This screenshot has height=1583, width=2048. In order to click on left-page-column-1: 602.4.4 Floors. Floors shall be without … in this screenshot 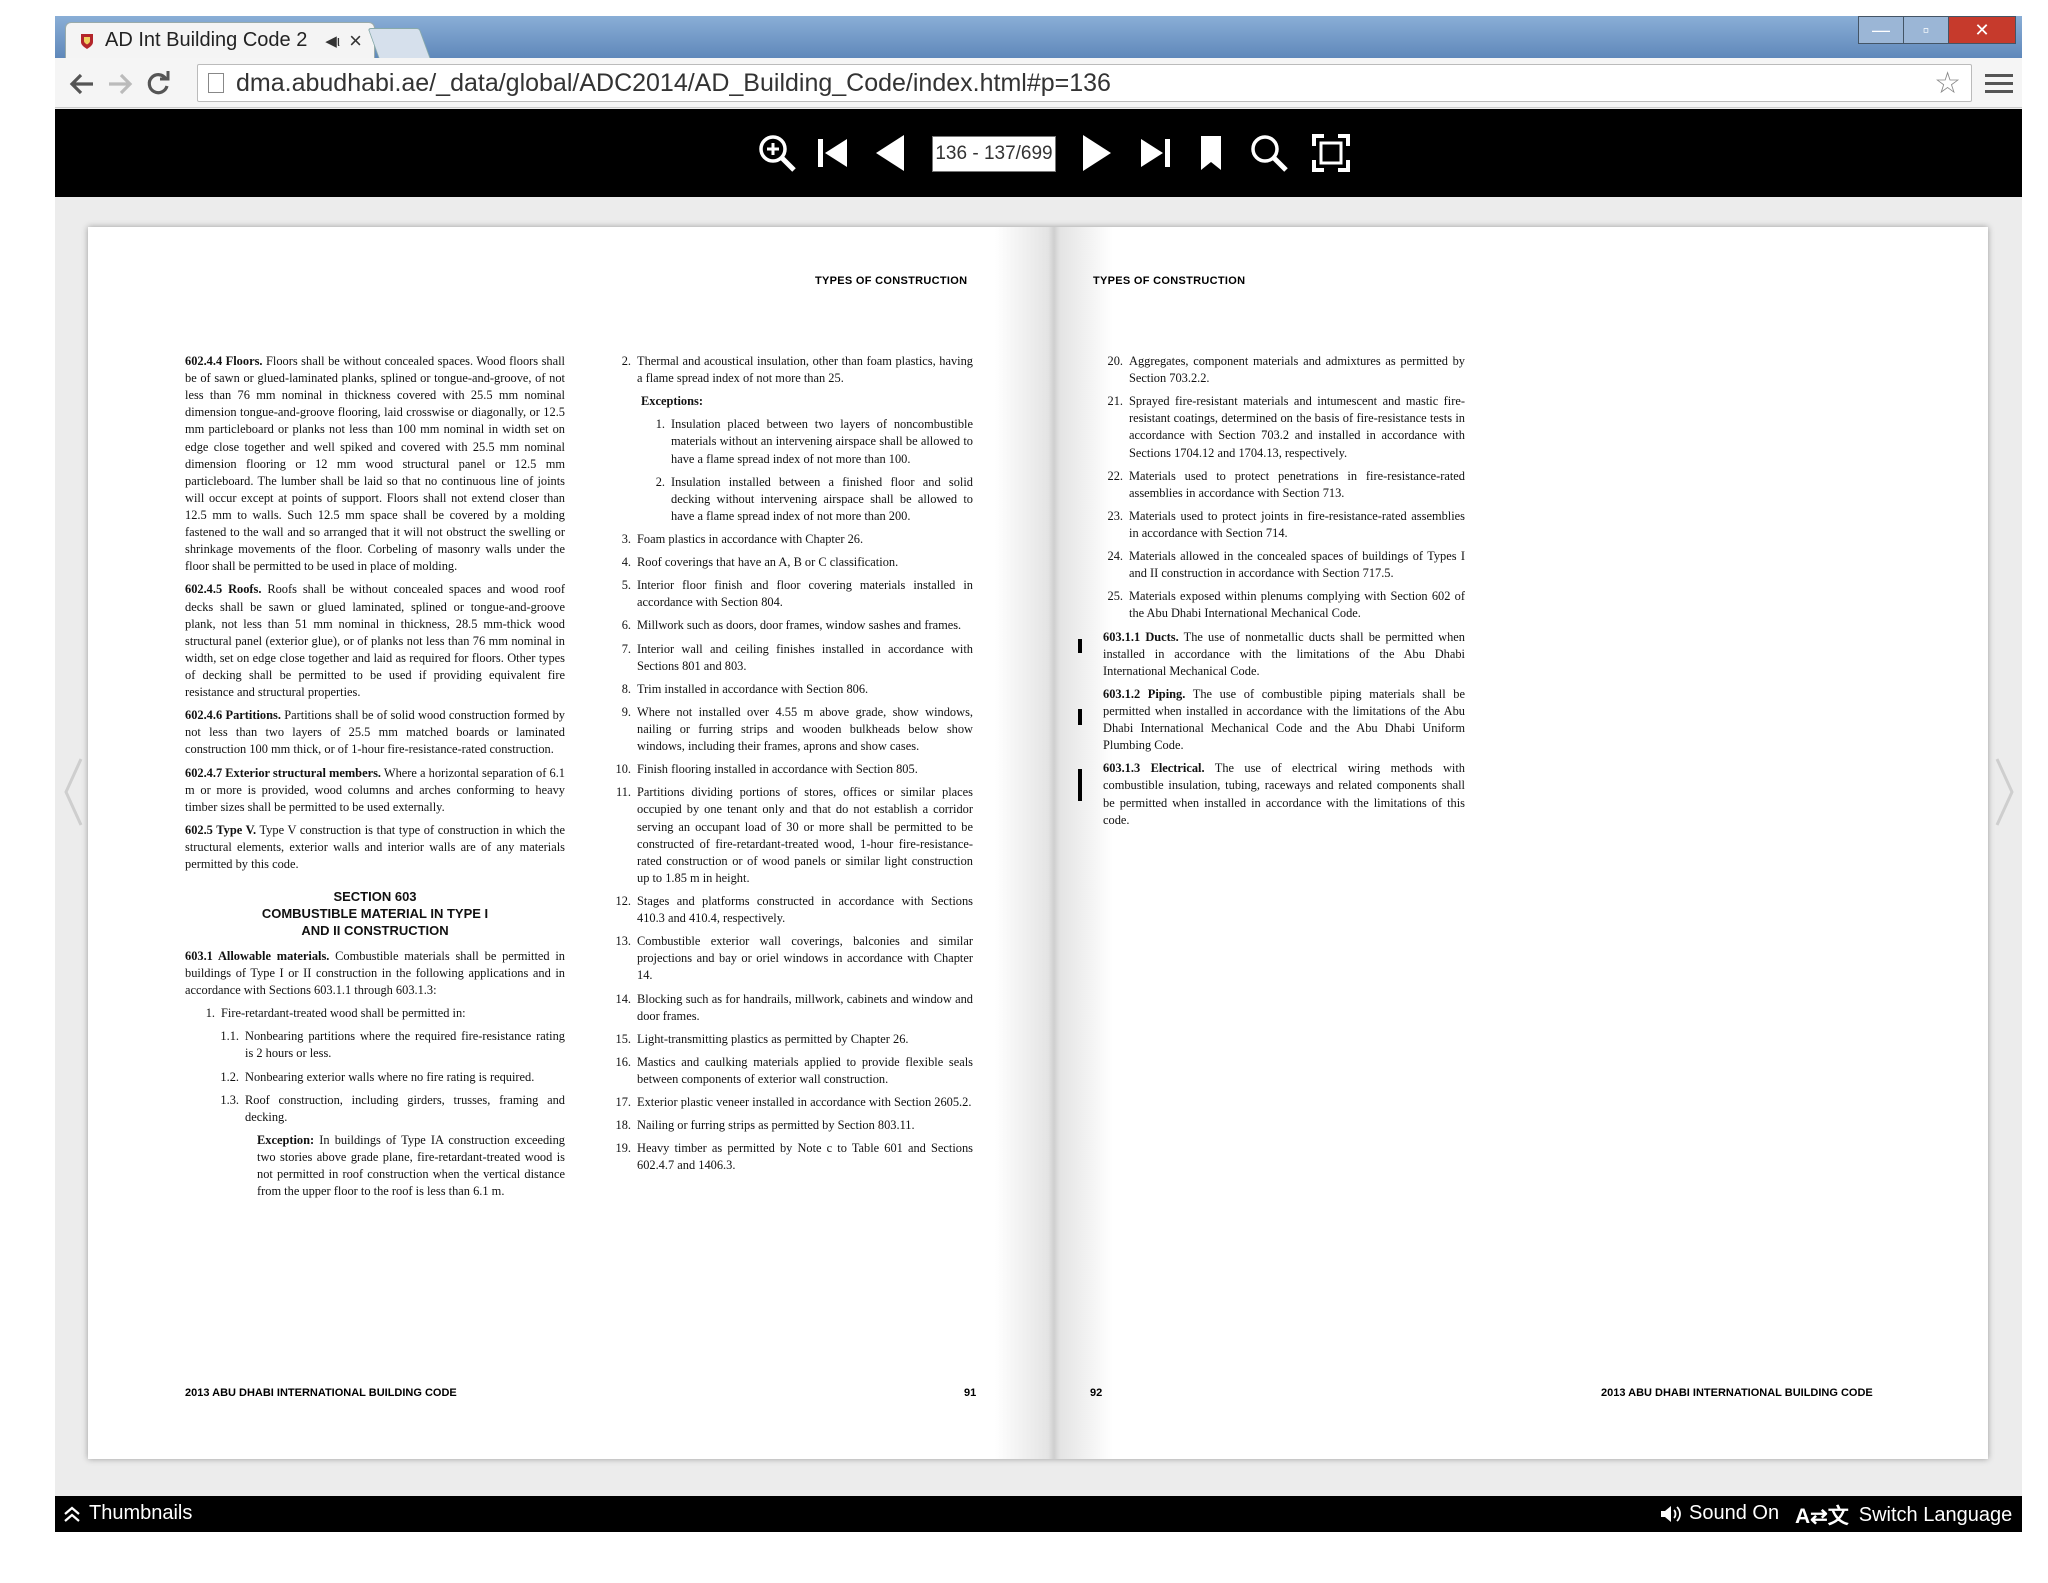, I will do `click(375, 779)`.